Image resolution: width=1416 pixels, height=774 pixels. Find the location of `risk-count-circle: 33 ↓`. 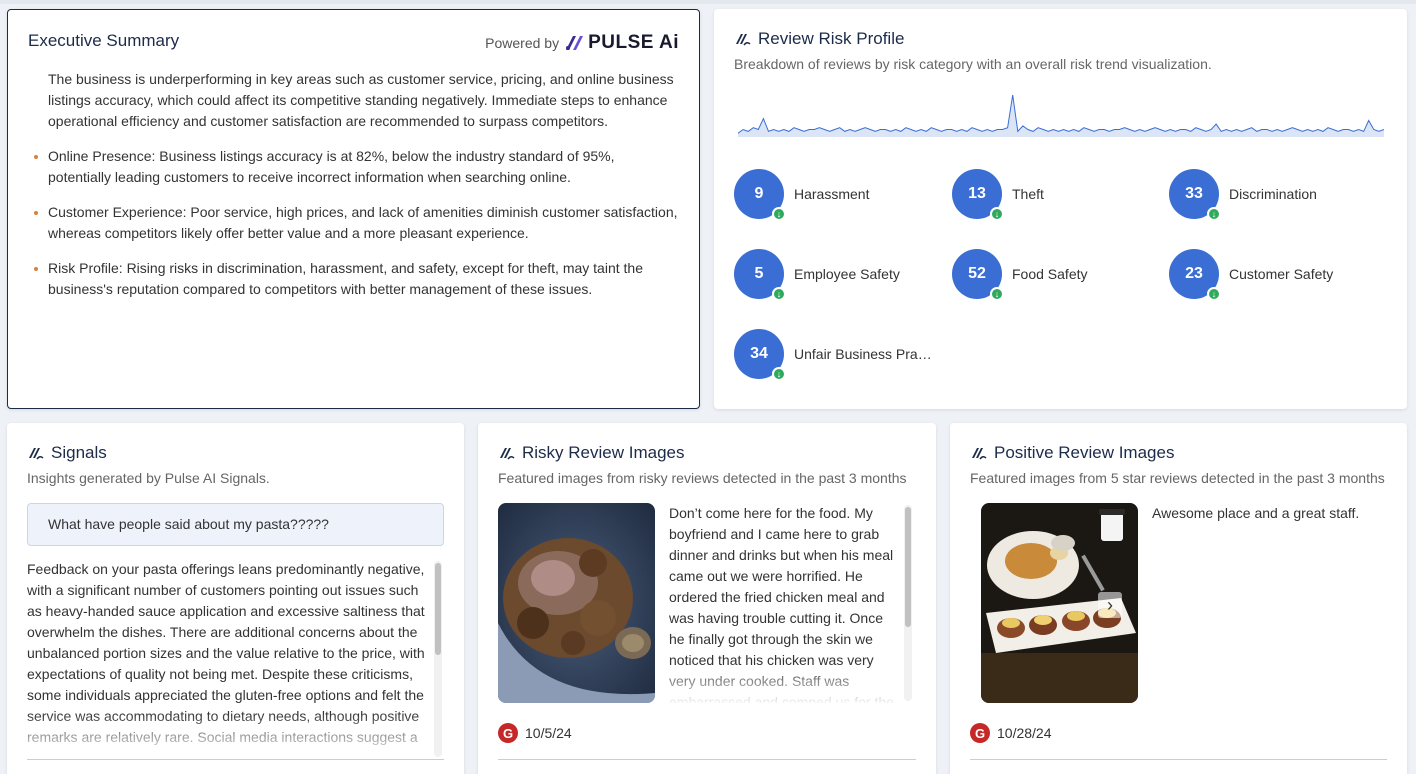

risk-count-circle: 33 ↓ is located at coordinates (1195, 195).